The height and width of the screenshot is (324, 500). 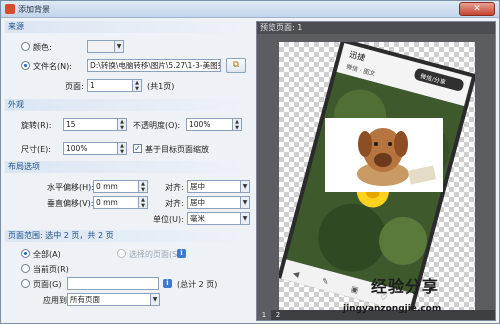 I want to click on page-tab-2: 2, so click(x=278, y=315).